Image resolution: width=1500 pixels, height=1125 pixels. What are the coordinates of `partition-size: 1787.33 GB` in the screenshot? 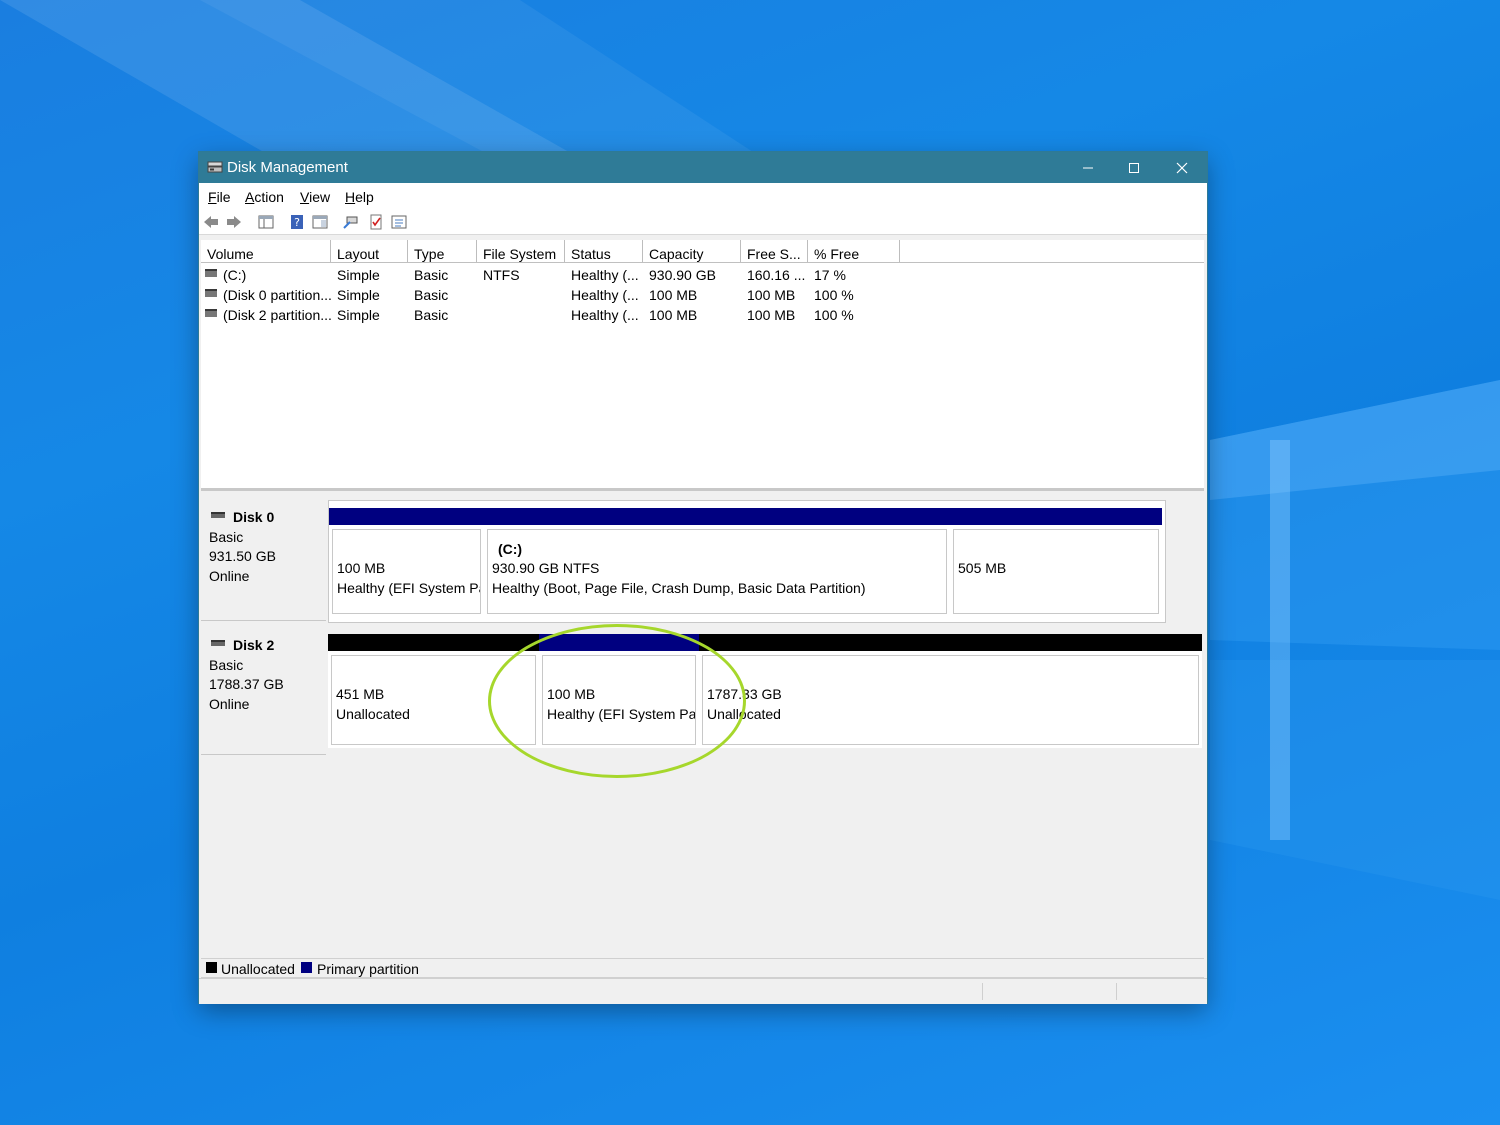 It's located at (744, 694).